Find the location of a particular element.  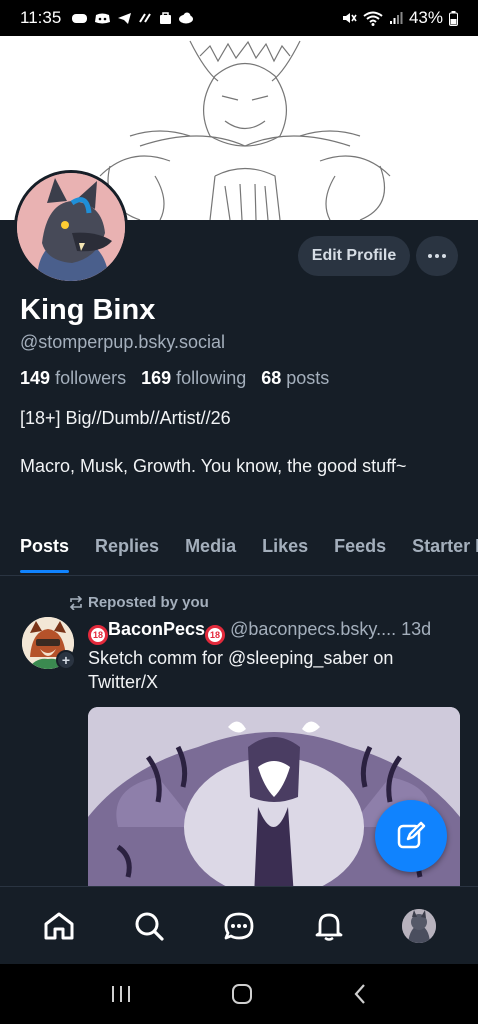

battery-icon is located at coordinates (453, 18).